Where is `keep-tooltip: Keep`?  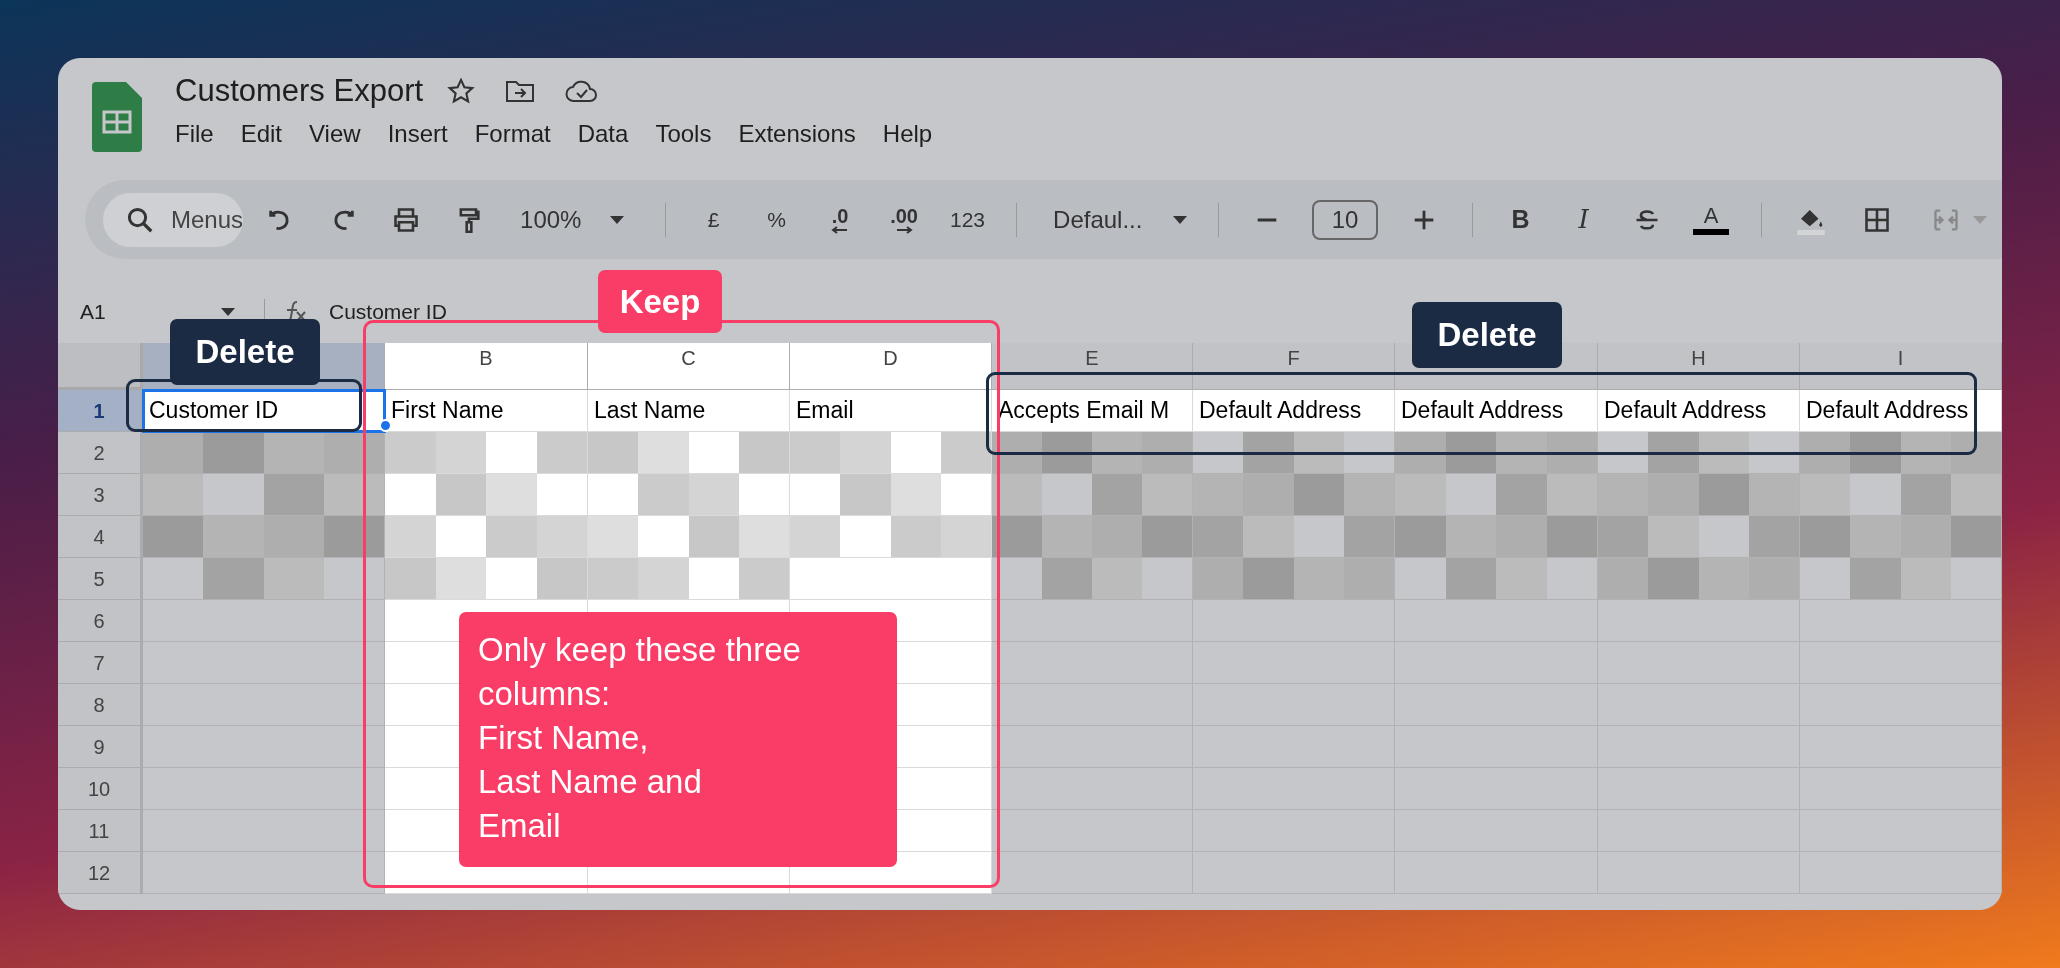
keep-tooltip: Keep is located at coordinates (660, 301).